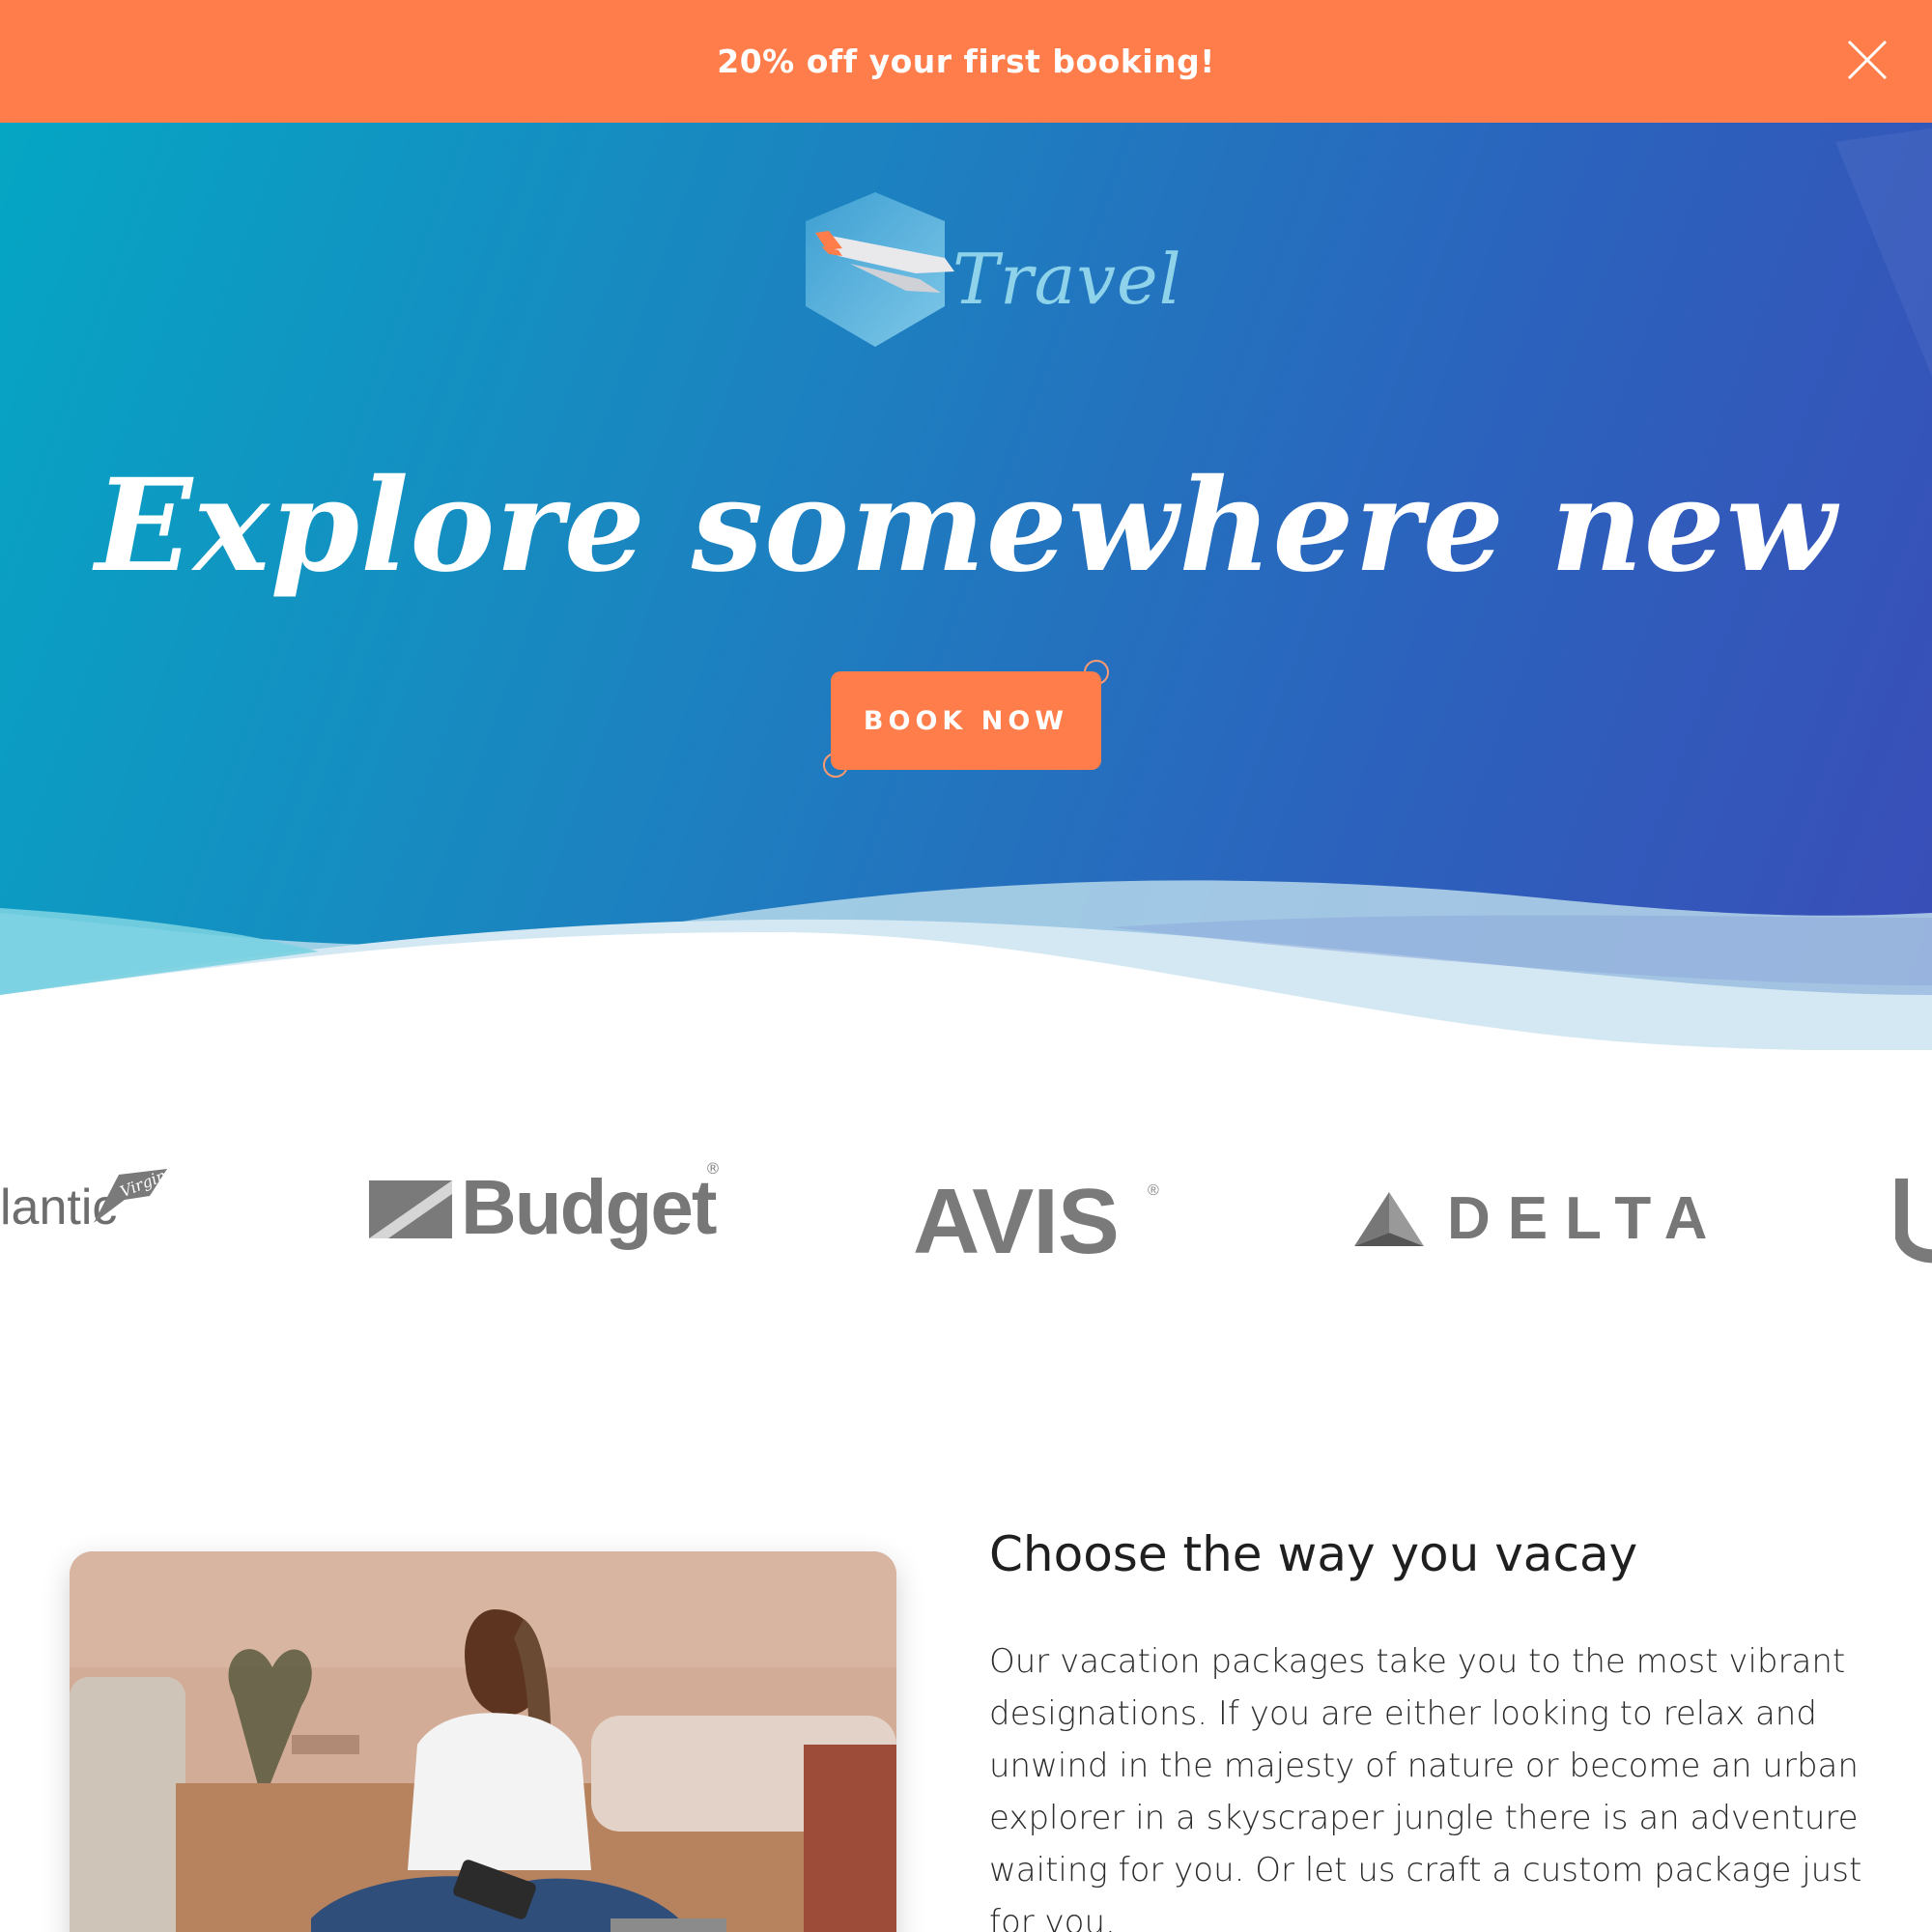  What do you see at coordinates (410, 1209) in the screenshot?
I see `budget-mark-icon` at bounding box center [410, 1209].